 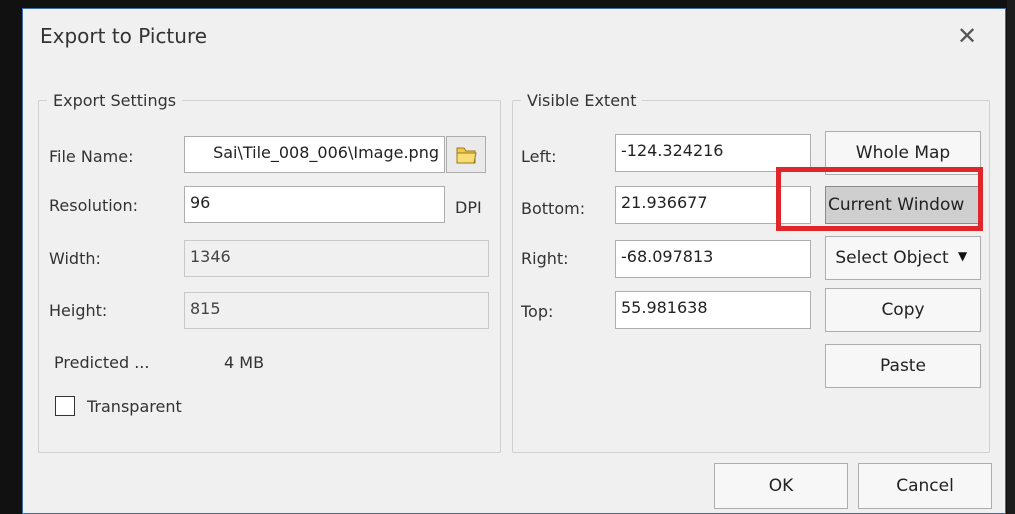 What do you see at coordinates (545, 258) in the screenshot?
I see `right-label: Right:` at bounding box center [545, 258].